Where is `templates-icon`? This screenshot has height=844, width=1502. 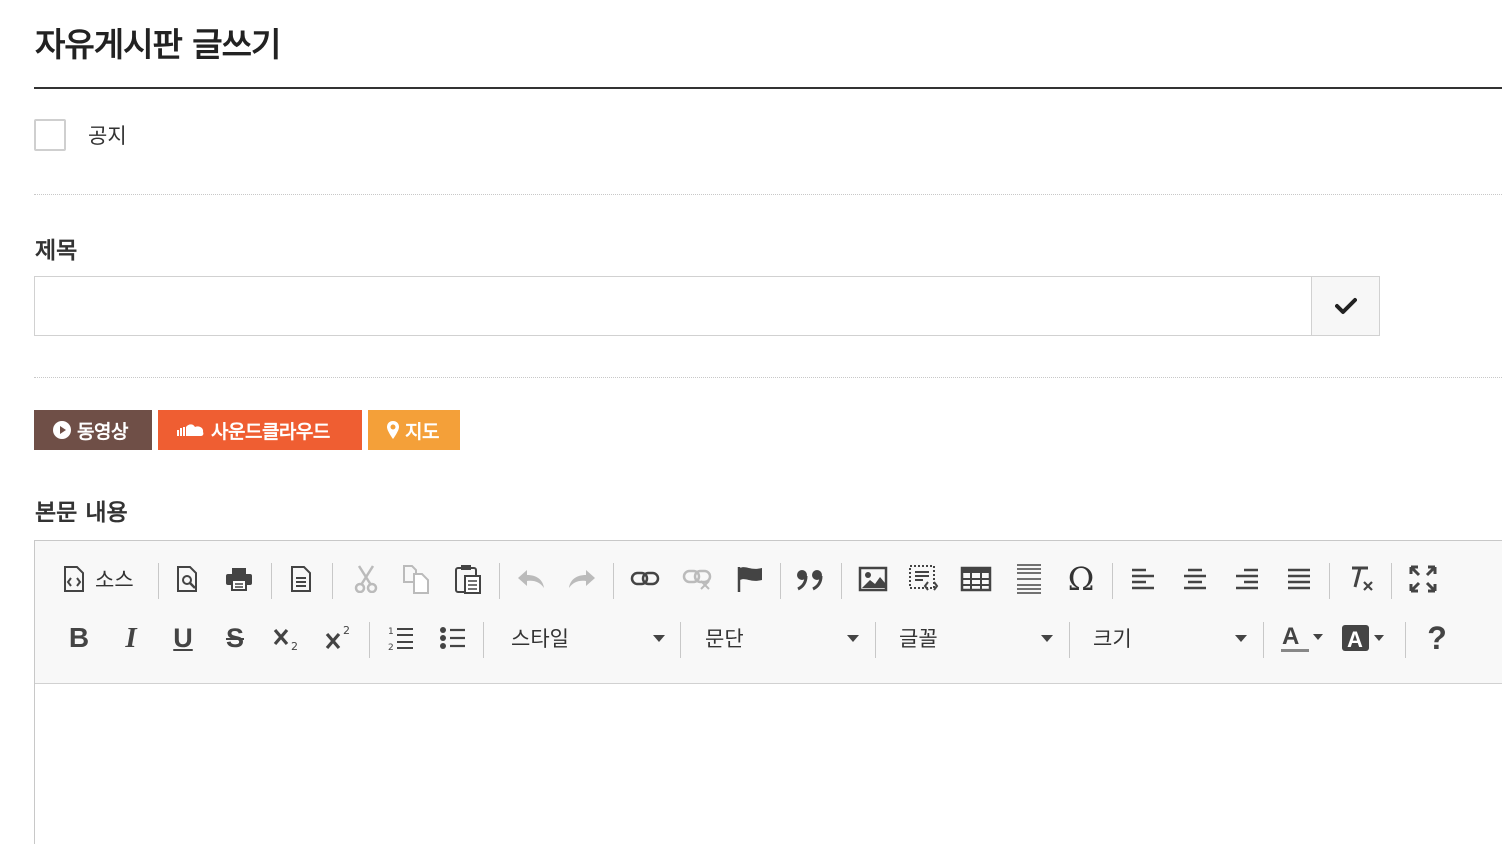
templates-icon is located at coordinates (301, 579).